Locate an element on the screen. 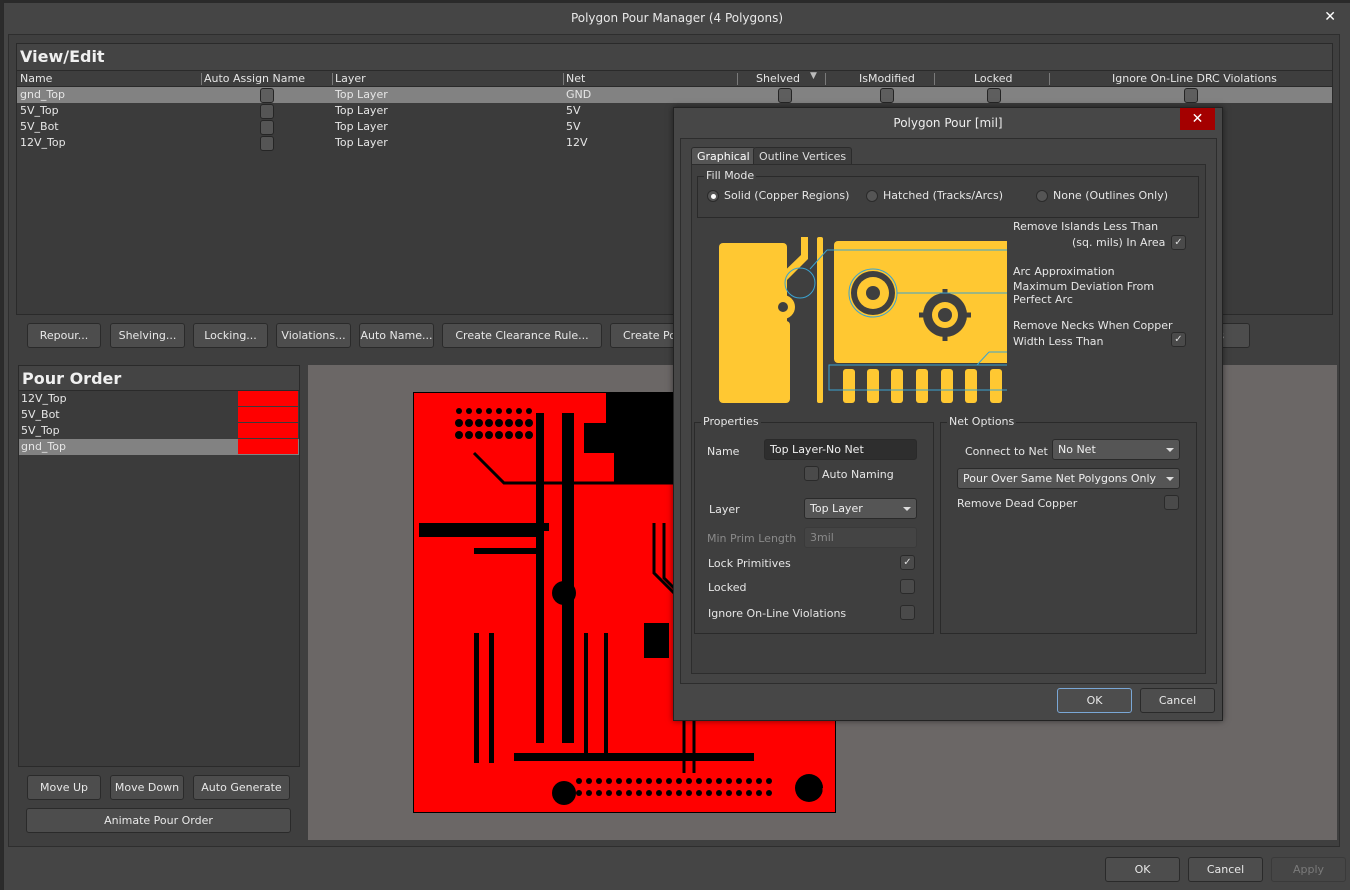 The height and width of the screenshot is (890, 1350). col-ismodified: IsModified is located at coordinates (887, 78).